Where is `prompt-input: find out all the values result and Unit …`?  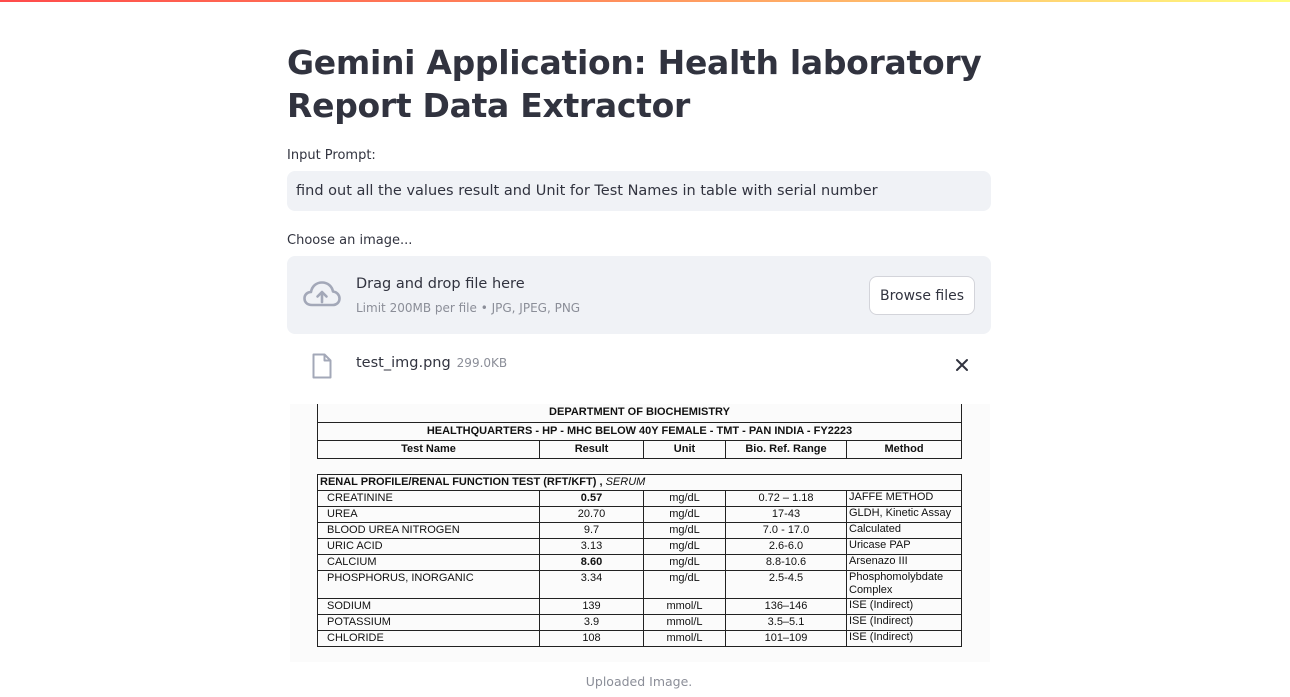 prompt-input: find out all the values result and Unit … is located at coordinates (639, 191).